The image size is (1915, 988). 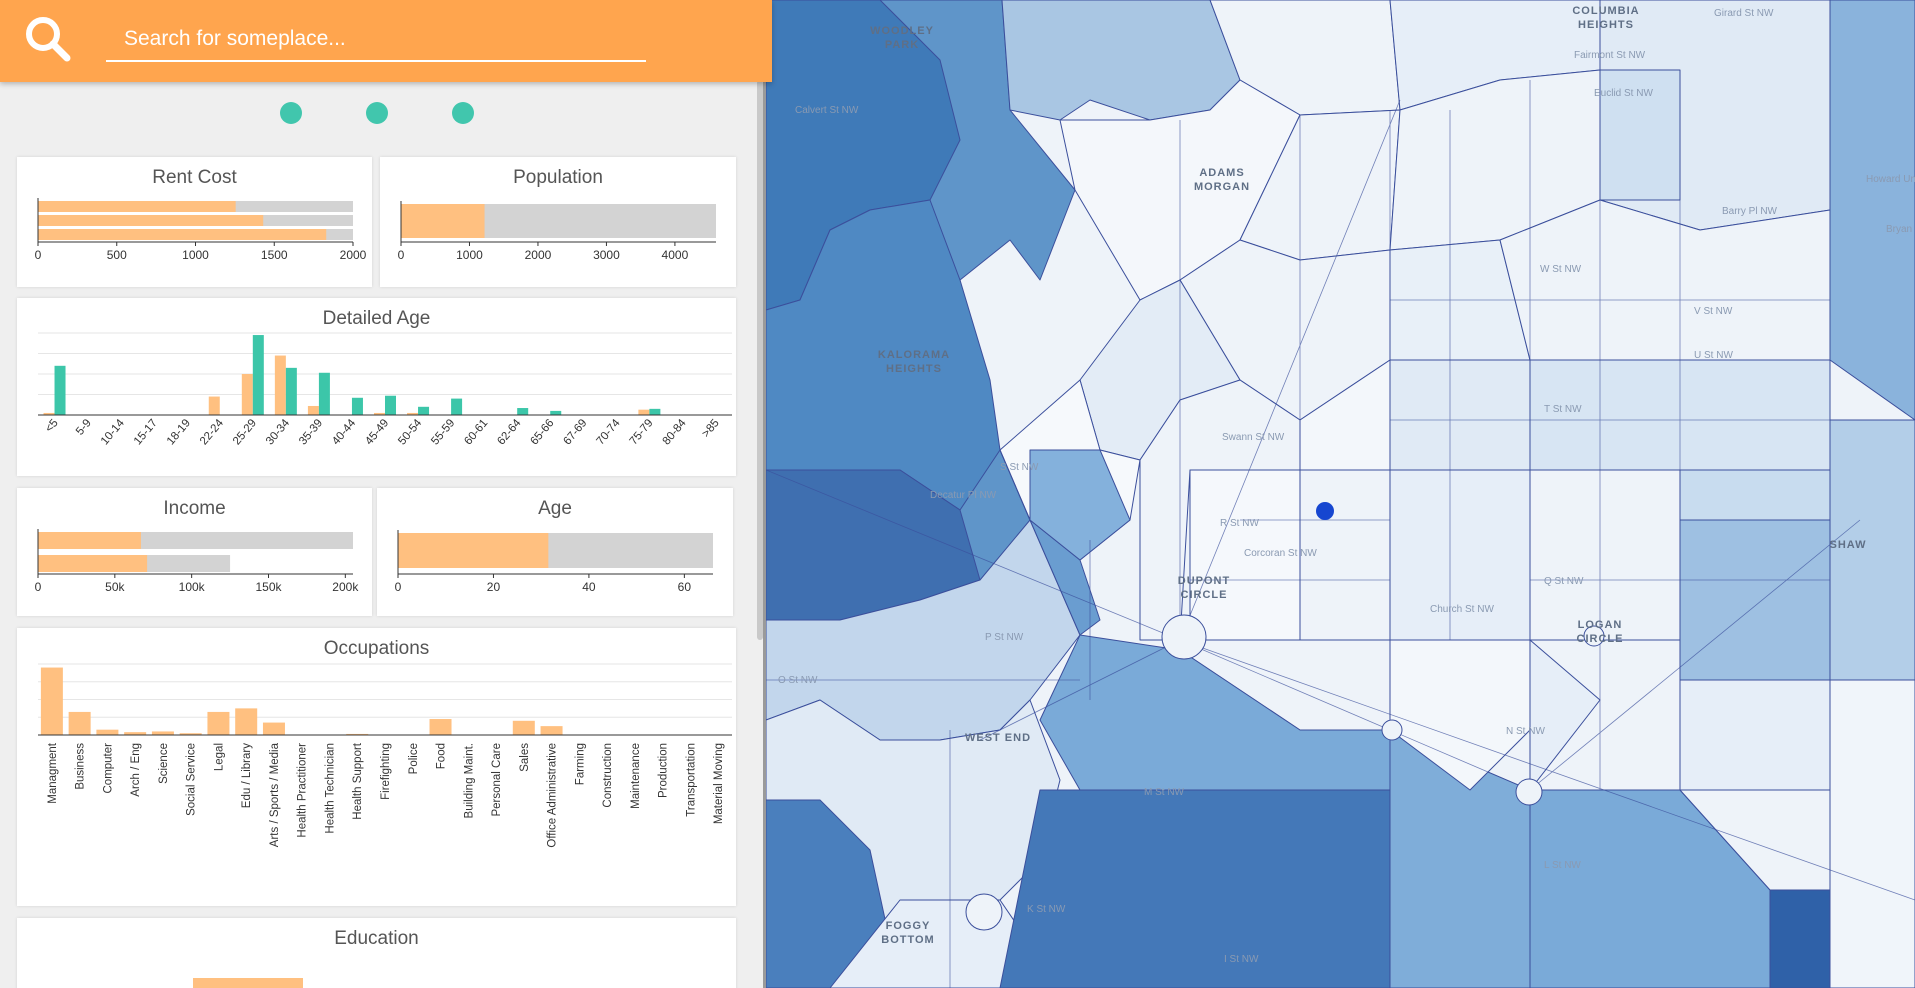 I want to click on category-label: Legal, so click(x=219, y=757).